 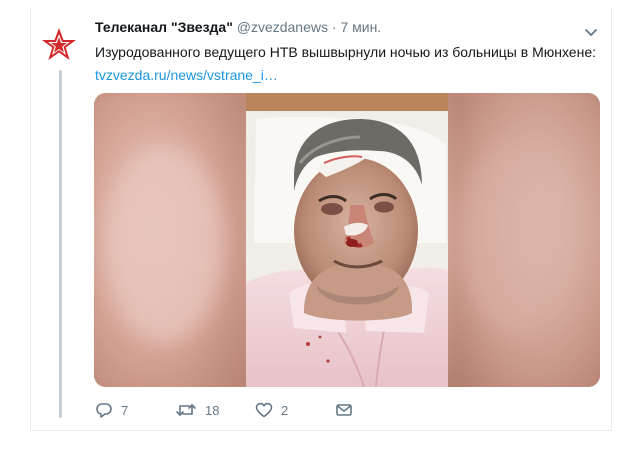 I want to click on author-name: Телеканал "Звезда", so click(x=164, y=27).